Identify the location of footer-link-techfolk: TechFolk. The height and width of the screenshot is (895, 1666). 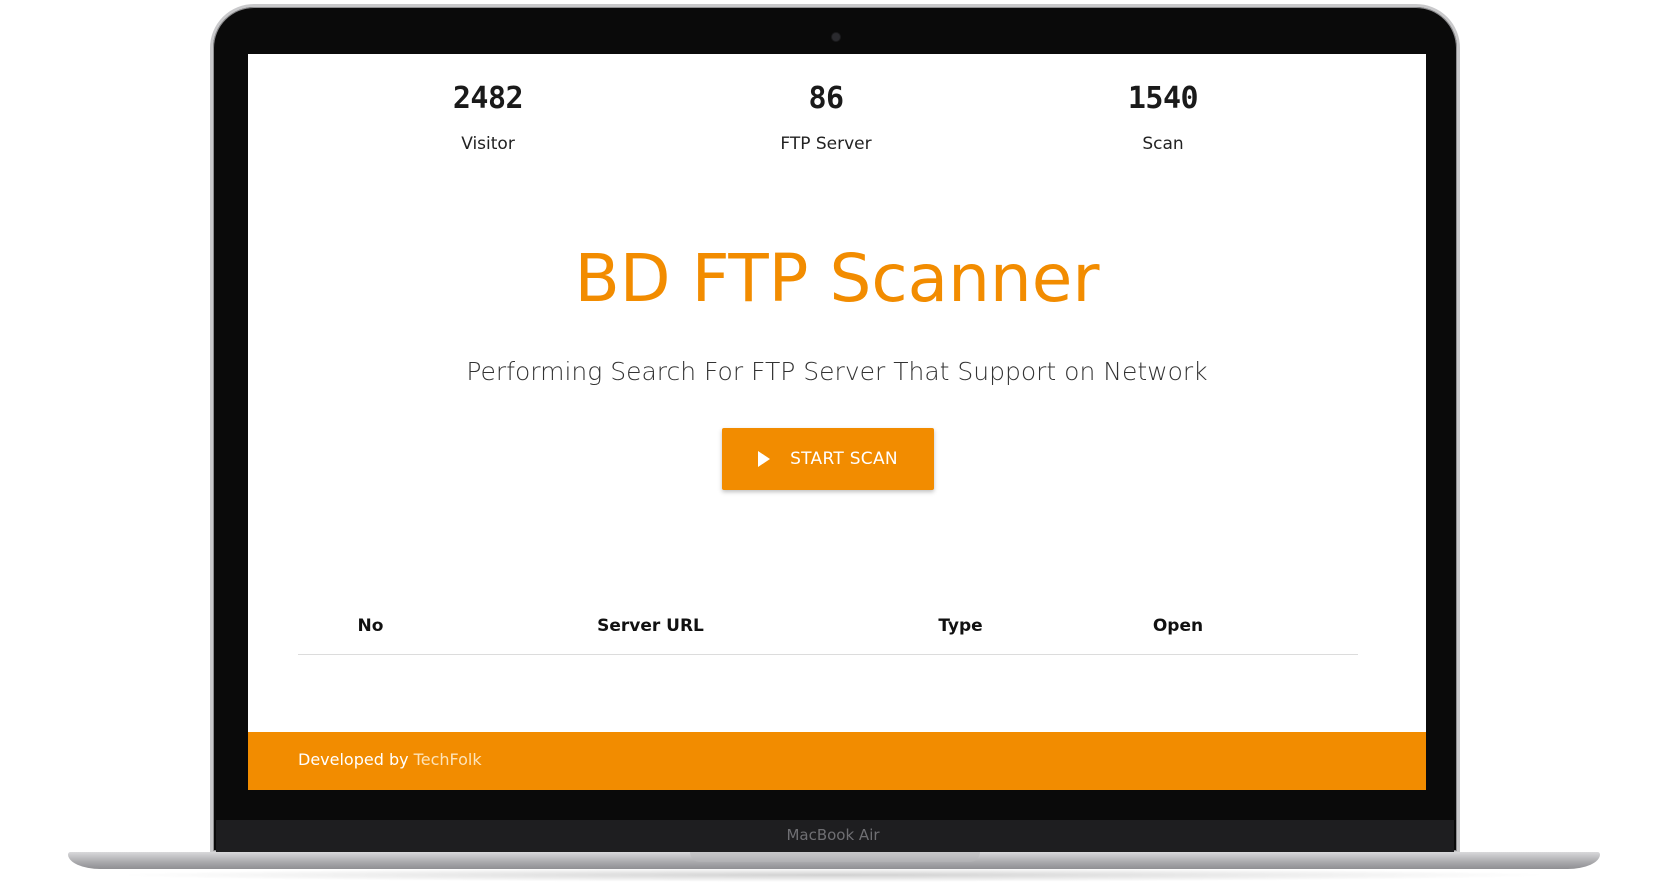
(448, 759).